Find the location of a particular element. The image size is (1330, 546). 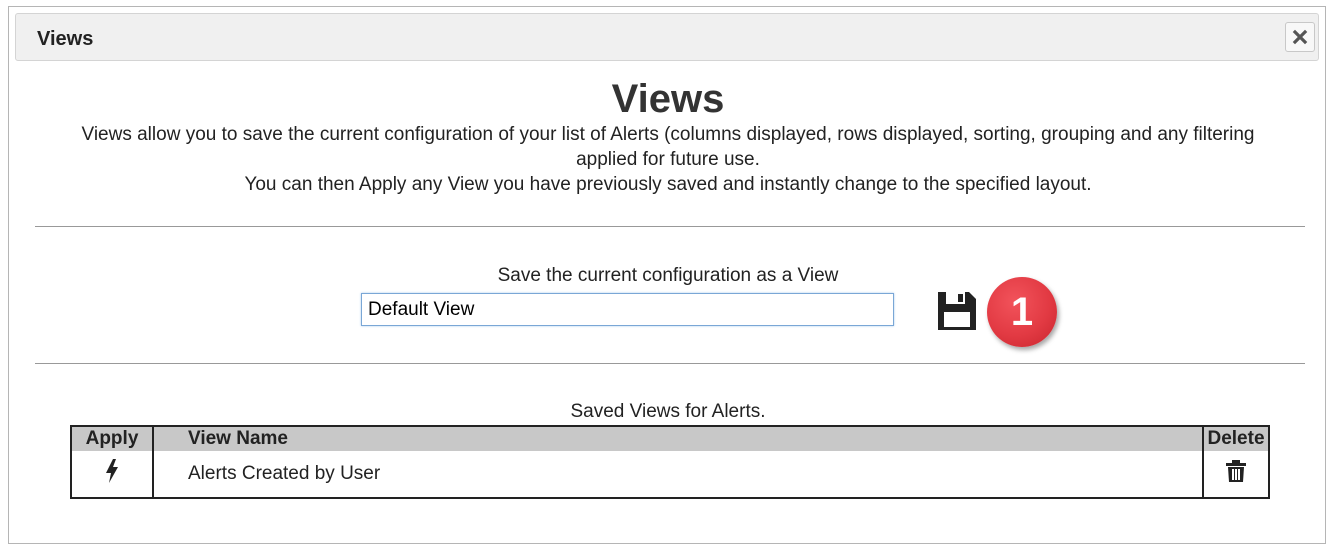

saved-views-label: Saved Views for Alerts. is located at coordinates (668, 411).